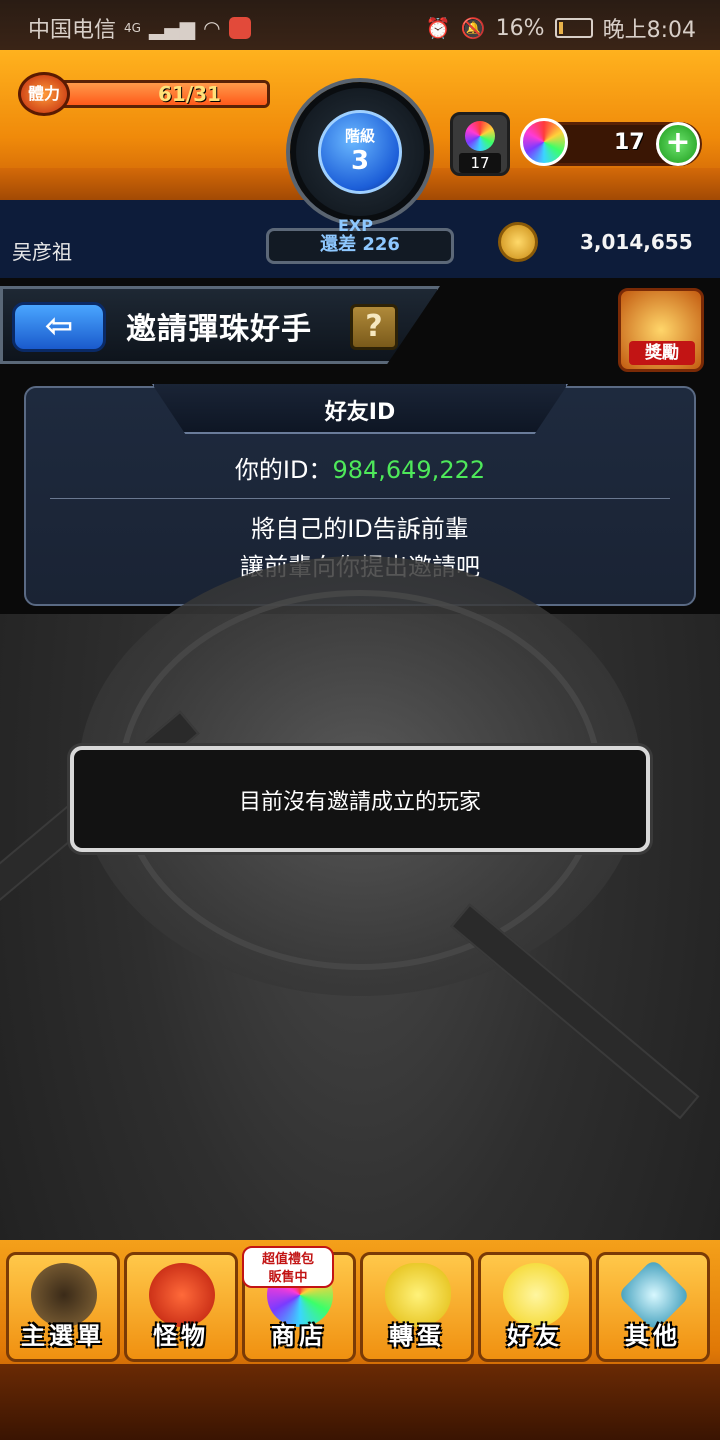 Image resolution: width=720 pixels, height=1440 pixels. I want to click on mute-icon: 🔕, so click(473, 28).